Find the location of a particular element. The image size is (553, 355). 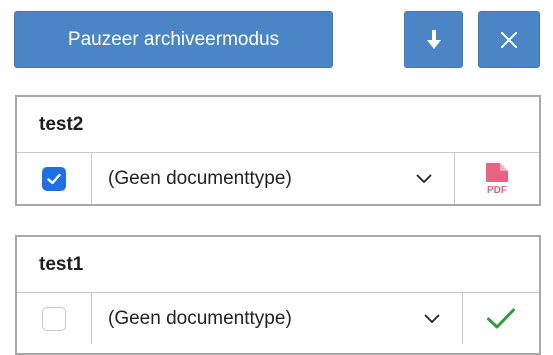

document-status-cell is located at coordinates (501, 318).